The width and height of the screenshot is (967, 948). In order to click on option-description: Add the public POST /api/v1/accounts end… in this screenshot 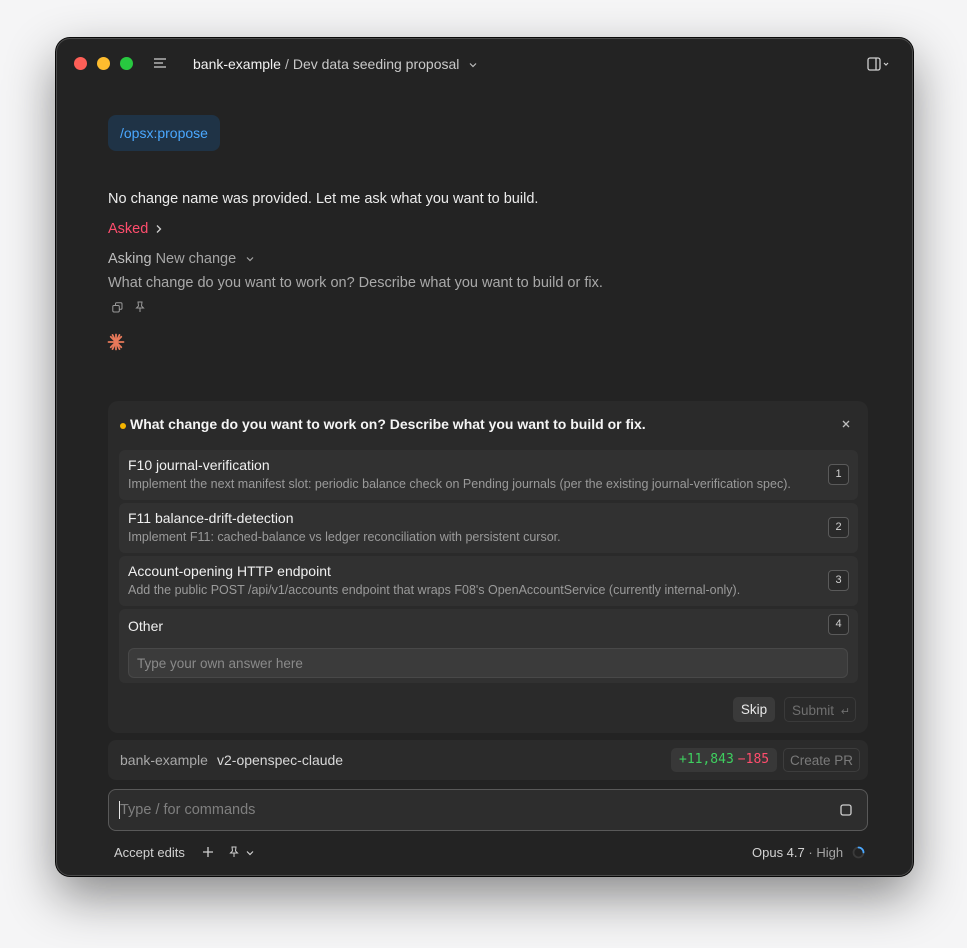, I will do `click(434, 590)`.